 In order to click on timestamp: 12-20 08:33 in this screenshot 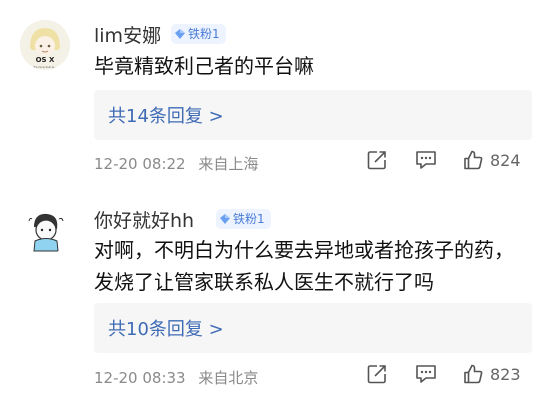, I will do `click(140, 378)`.